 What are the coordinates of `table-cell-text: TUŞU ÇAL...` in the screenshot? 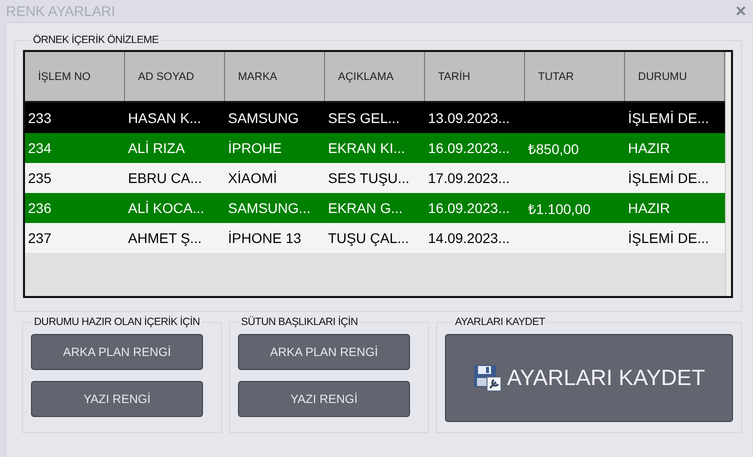 It's located at (368, 238).